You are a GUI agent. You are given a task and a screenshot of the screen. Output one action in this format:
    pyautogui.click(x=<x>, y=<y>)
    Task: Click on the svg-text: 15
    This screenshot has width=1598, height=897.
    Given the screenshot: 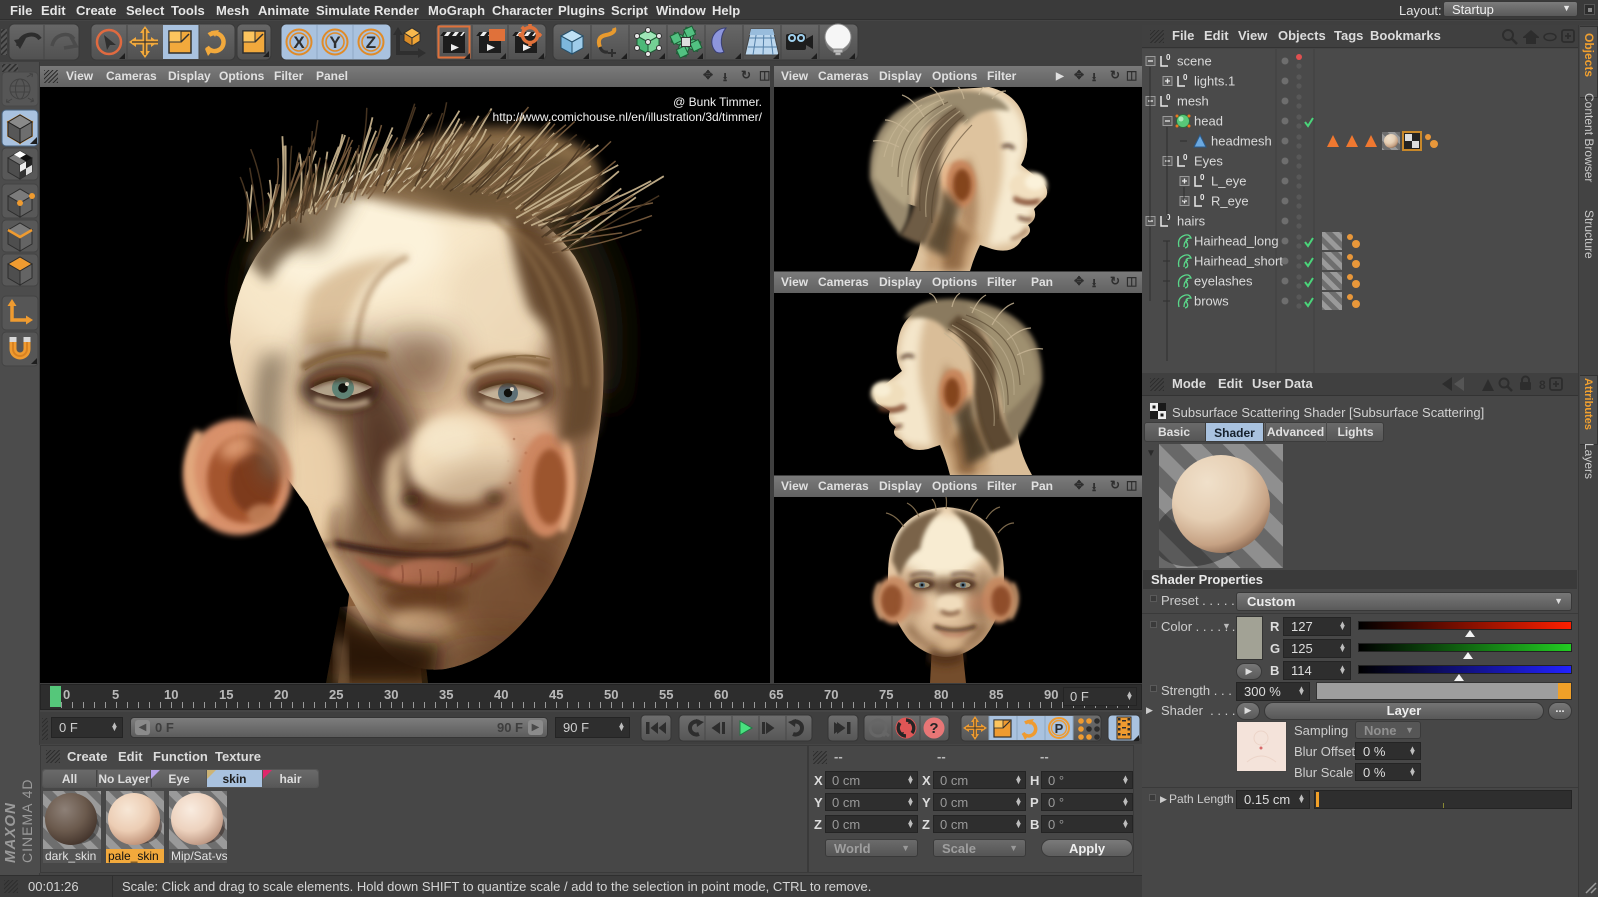 What is the action you would take?
    pyautogui.click(x=226, y=694)
    